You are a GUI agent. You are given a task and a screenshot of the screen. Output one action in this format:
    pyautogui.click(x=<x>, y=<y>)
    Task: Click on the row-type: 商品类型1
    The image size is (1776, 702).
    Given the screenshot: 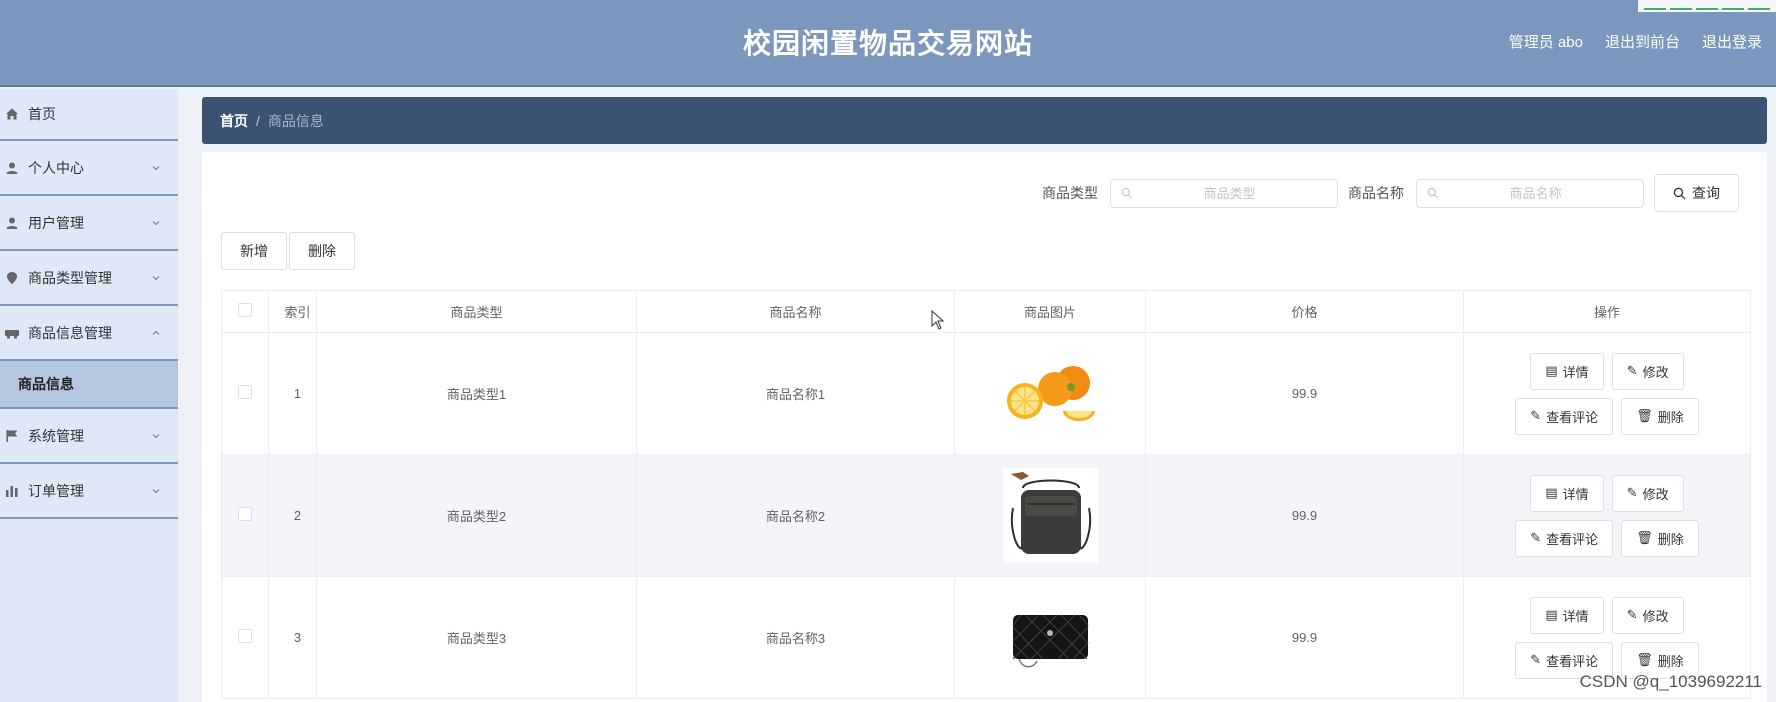 What is the action you would take?
    pyautogui.click(x=476, y=393)
    